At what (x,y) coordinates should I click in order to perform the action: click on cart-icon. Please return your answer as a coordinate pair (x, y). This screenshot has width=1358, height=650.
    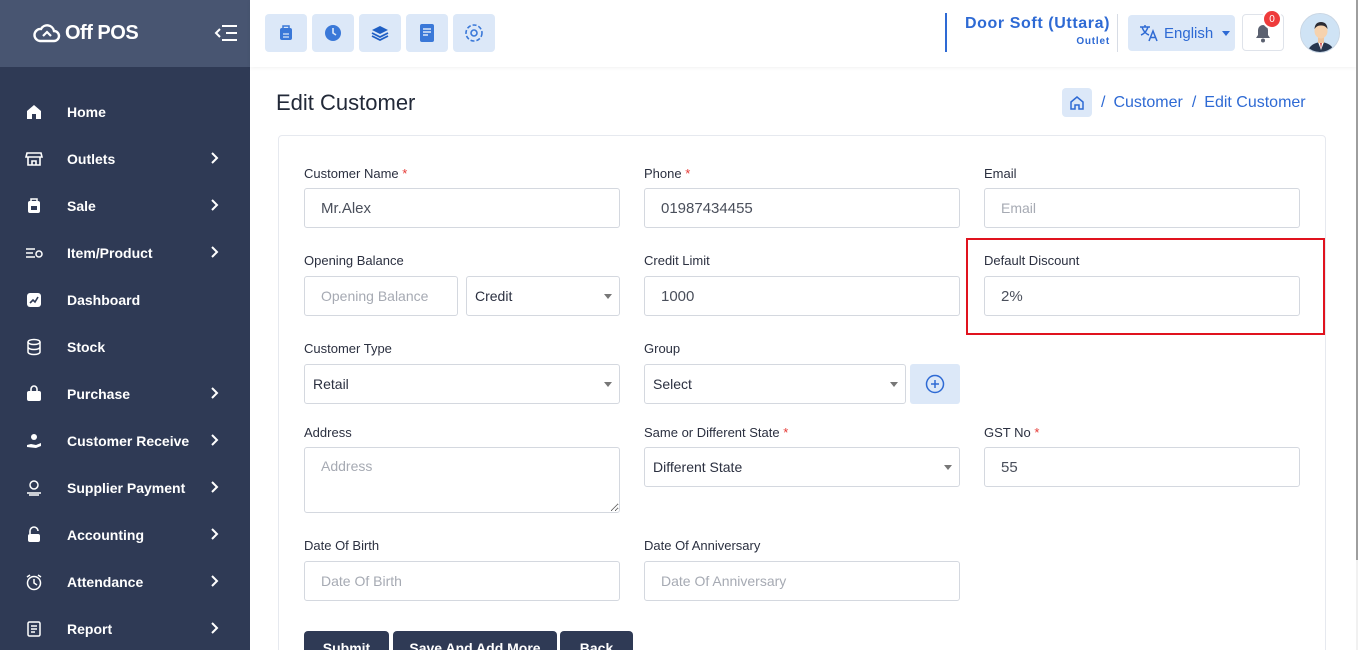
    Looking at the image, I should click on (34, 206).